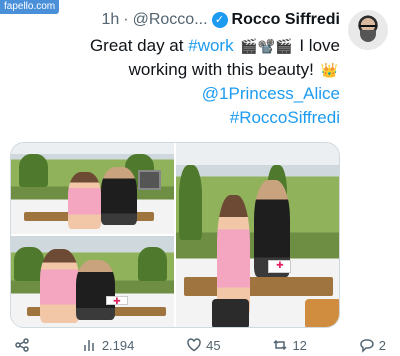  I want to click on tweet-line-1: Great day at #work 🎬📽️🎬 I love, so click(175, 46).